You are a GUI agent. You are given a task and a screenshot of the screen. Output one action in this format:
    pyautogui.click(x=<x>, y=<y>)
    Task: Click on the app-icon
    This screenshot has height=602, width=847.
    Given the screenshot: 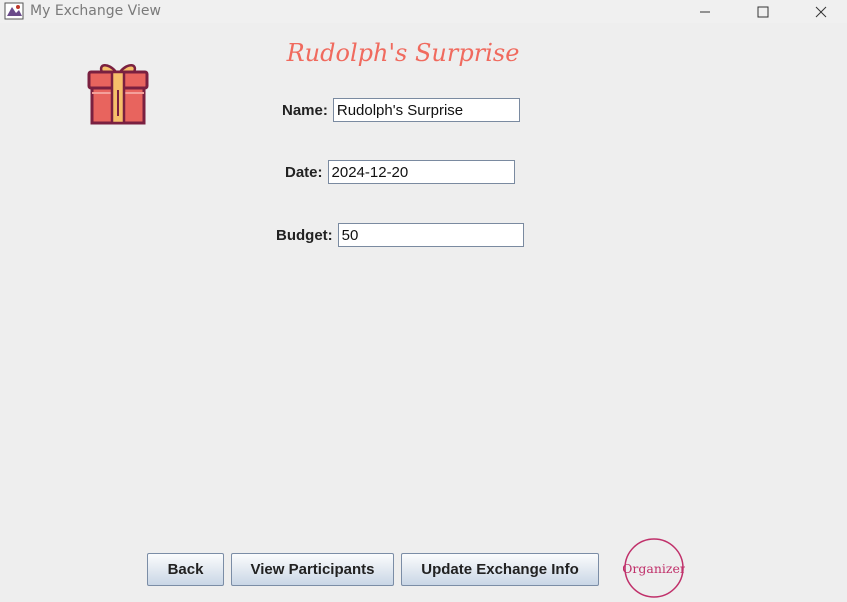 What is the action you would take?
    pyautogui.click(x=14, y=11)
    